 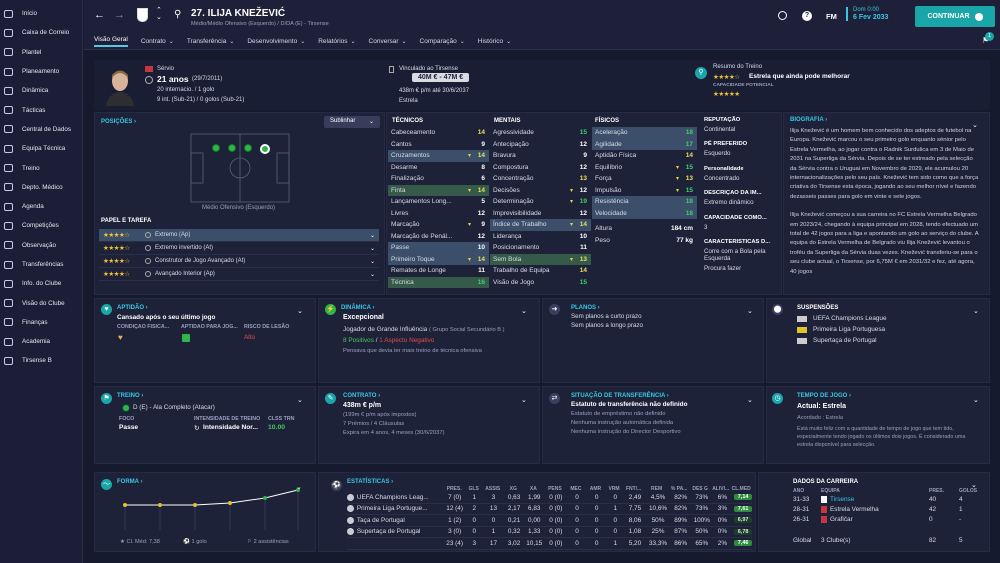 What do you see at coordinates (41, 264) in the screenshot?
I see `sidebar-item: Transferências` at bounding box center [41, 264].